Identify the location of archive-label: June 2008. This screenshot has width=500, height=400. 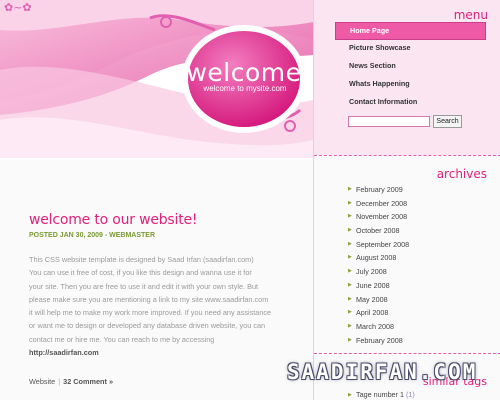
(373, 285).